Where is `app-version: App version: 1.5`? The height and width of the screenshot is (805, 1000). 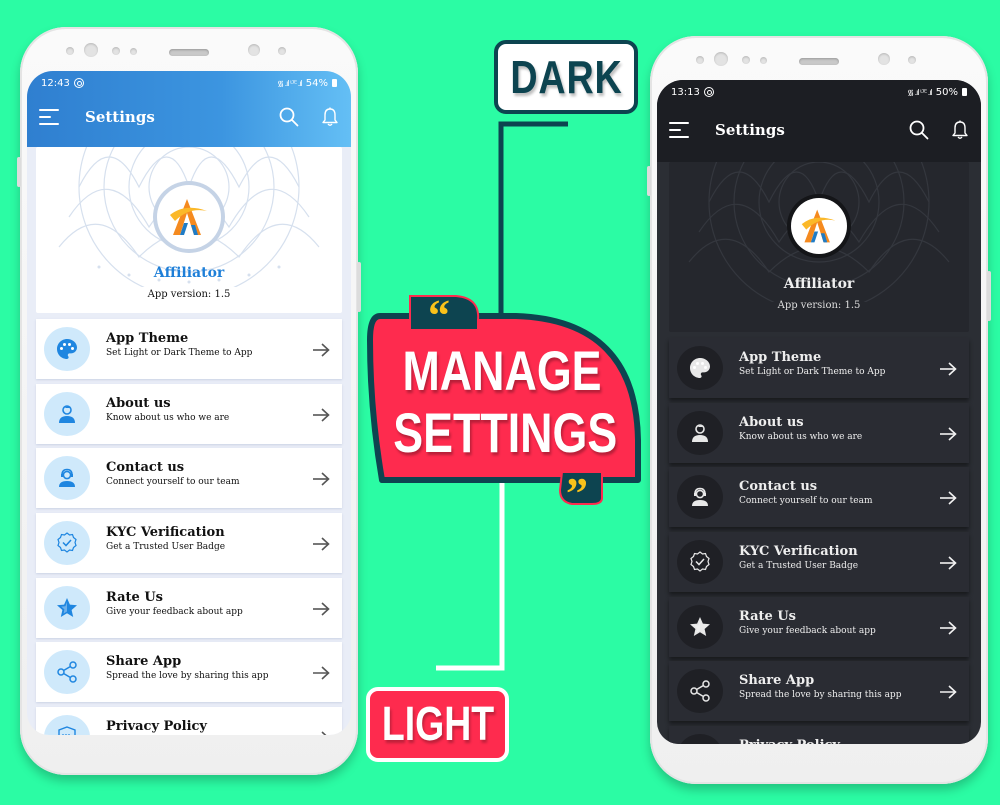 app-version: App version: 1.5 is located at coordinates (819, 305).